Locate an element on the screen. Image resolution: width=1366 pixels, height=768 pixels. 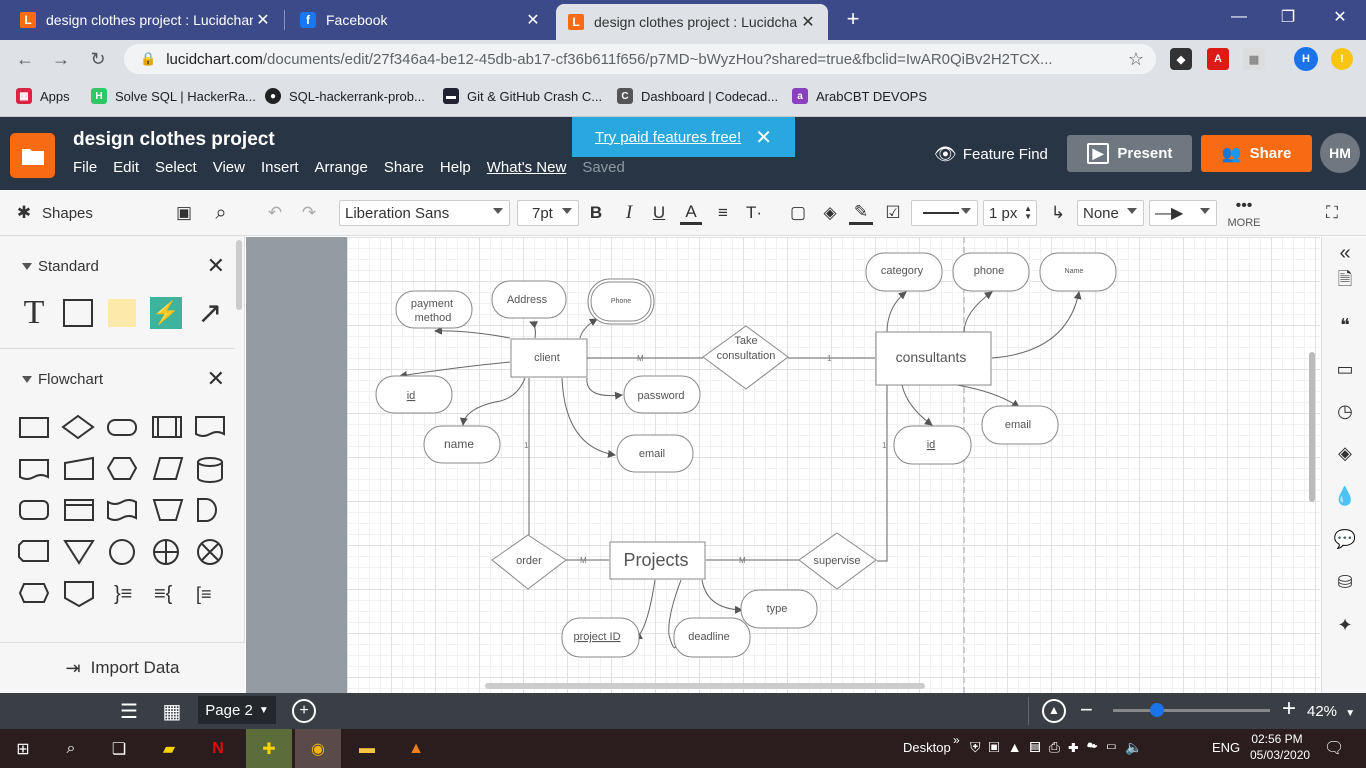
back-icon: ← is located at coordinates (25, 59).